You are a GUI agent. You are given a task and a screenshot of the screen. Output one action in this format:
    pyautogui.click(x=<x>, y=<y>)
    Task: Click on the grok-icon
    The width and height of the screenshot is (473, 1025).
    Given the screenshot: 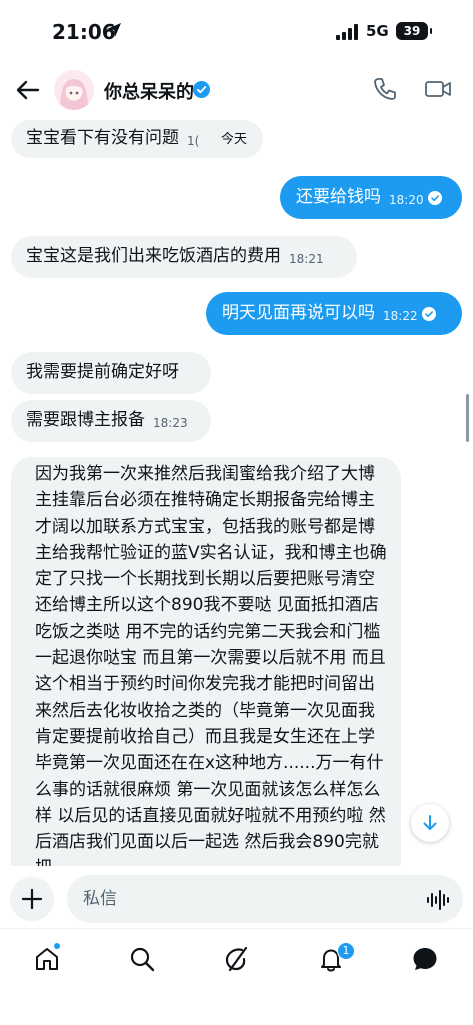 What is the action you would take?
    pyautogui.click(x=236, y=959)
    